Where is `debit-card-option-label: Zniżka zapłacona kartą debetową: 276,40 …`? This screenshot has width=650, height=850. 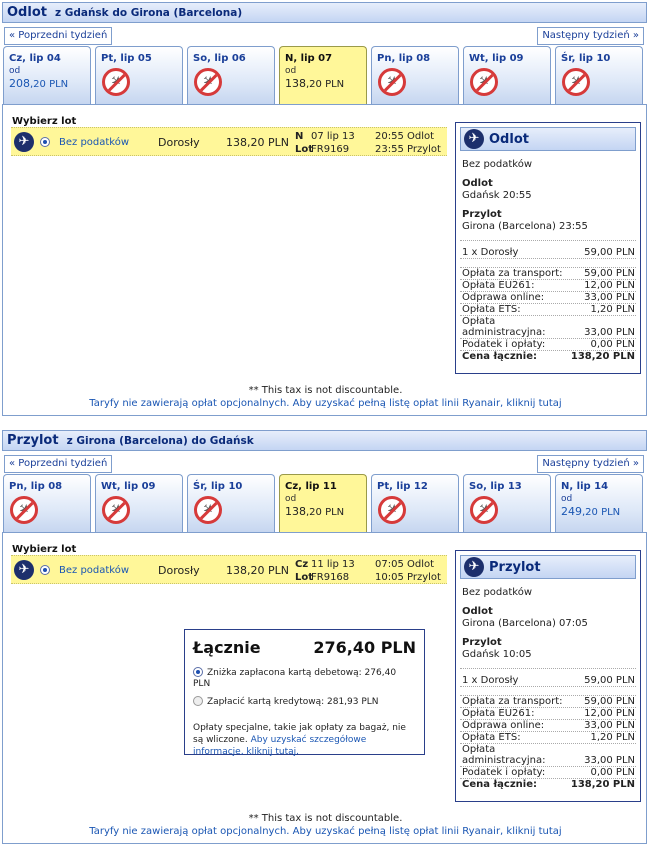
debit-card-option-label: Zniżka zapłacona kartą debetową: 276,40 … is located at coordinates (295, 678).